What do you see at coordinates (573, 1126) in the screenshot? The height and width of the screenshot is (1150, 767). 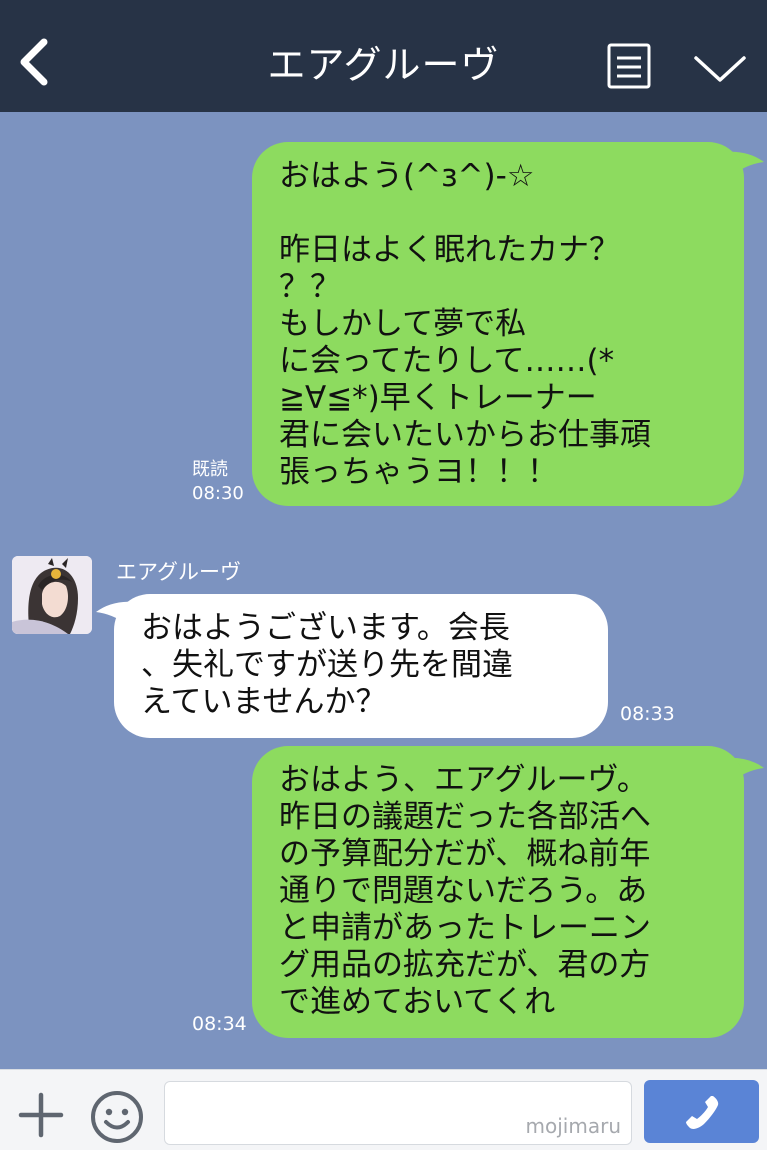 I see `watermark: mojimaru` at bounding box center [573, 1126].